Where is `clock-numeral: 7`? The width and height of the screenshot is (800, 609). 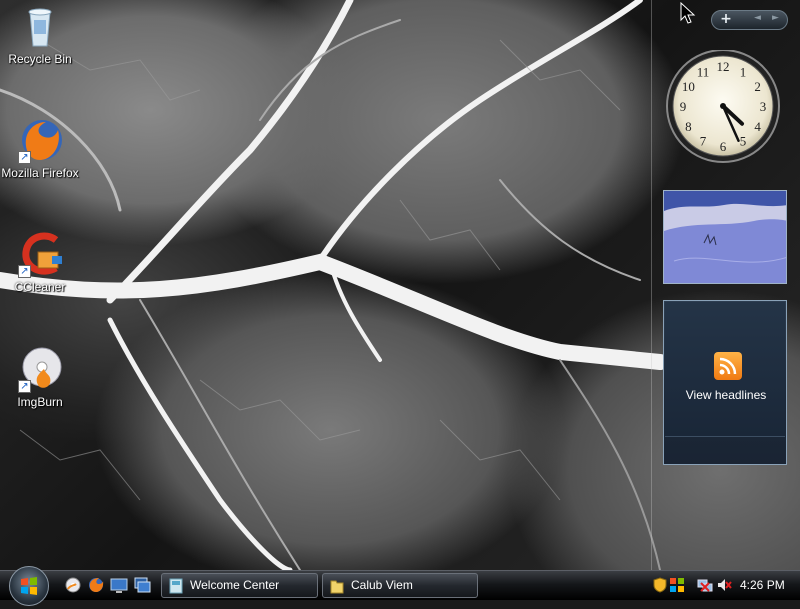
clock-numeral: 7 is located at coordinates (703, 141).